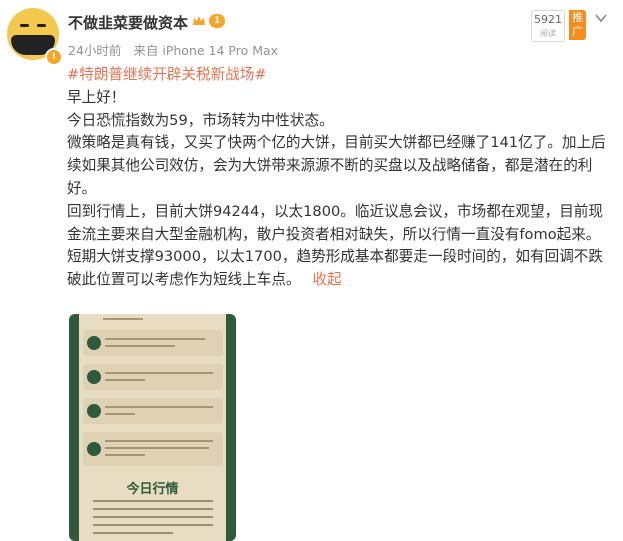 The image size is (623, 541). Describe the element at coordinates (208, 21) in the screenshot. I see `vip-level-badge: 1` at that location.